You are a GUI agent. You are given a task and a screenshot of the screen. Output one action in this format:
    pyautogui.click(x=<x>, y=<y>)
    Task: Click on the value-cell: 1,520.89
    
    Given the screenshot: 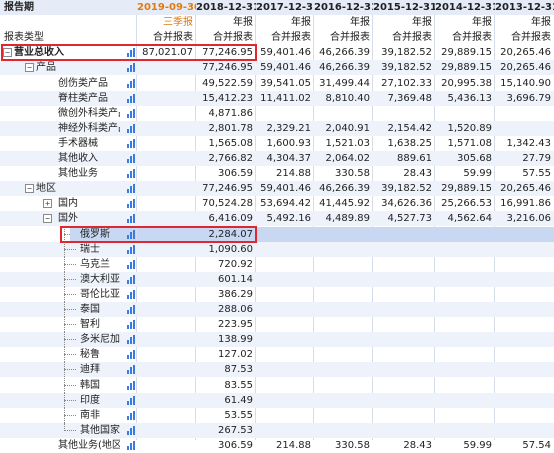 What is the action you would take?
    pyautogui.click(x=465, y=128)
    